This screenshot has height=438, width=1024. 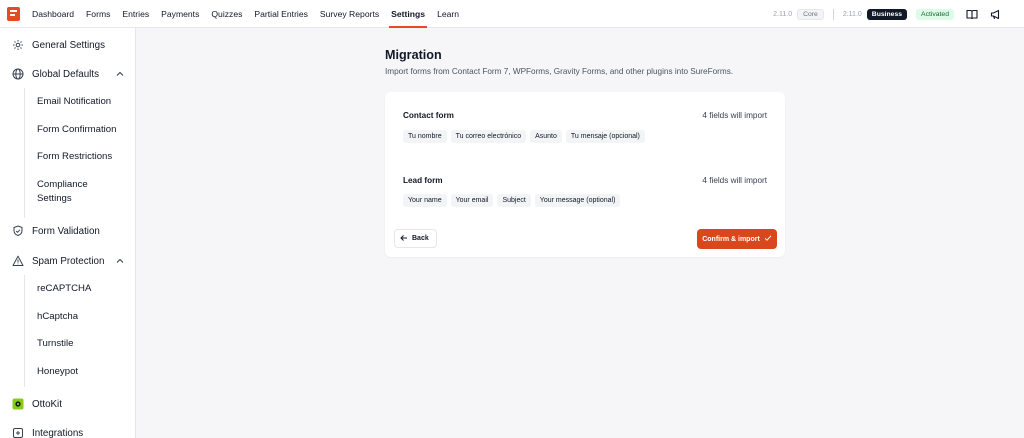 I want to click on globe-icon, so click(x=18, y=74).